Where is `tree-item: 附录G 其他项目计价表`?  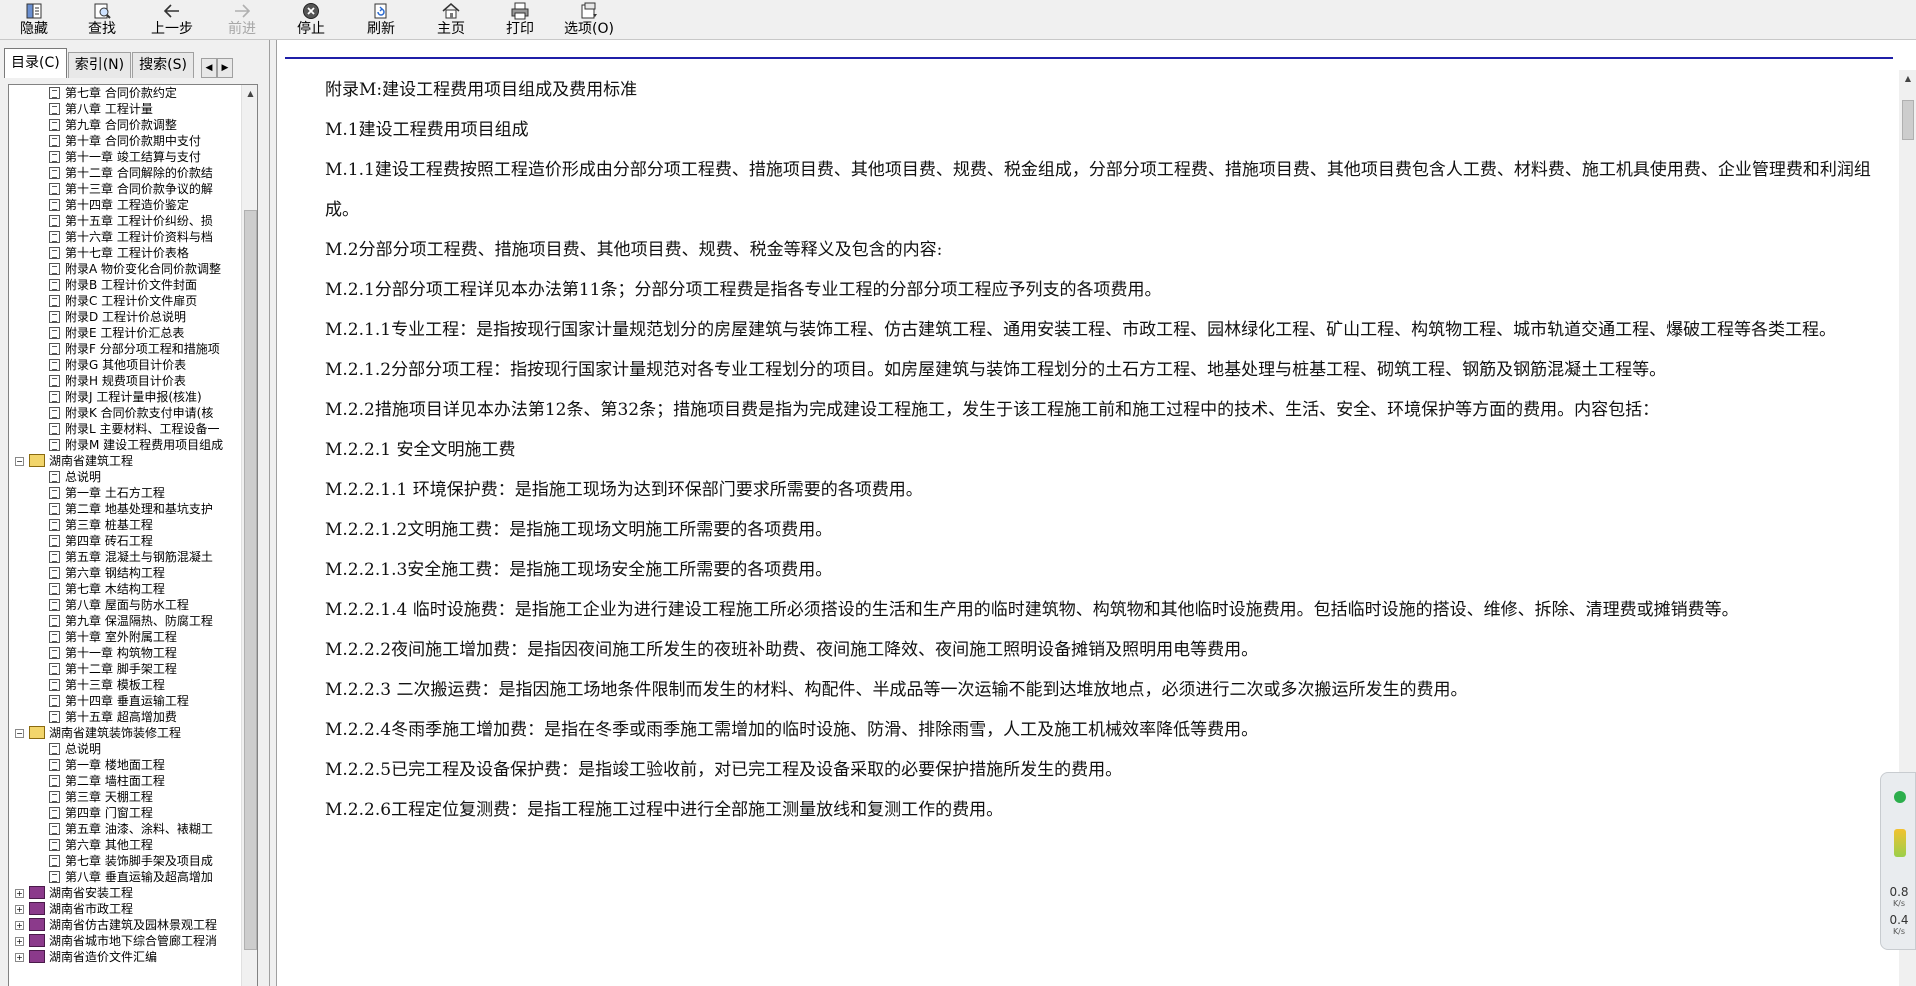 tree-item: 附录G 其他项目计价表 is located at coordinates (125, 365).